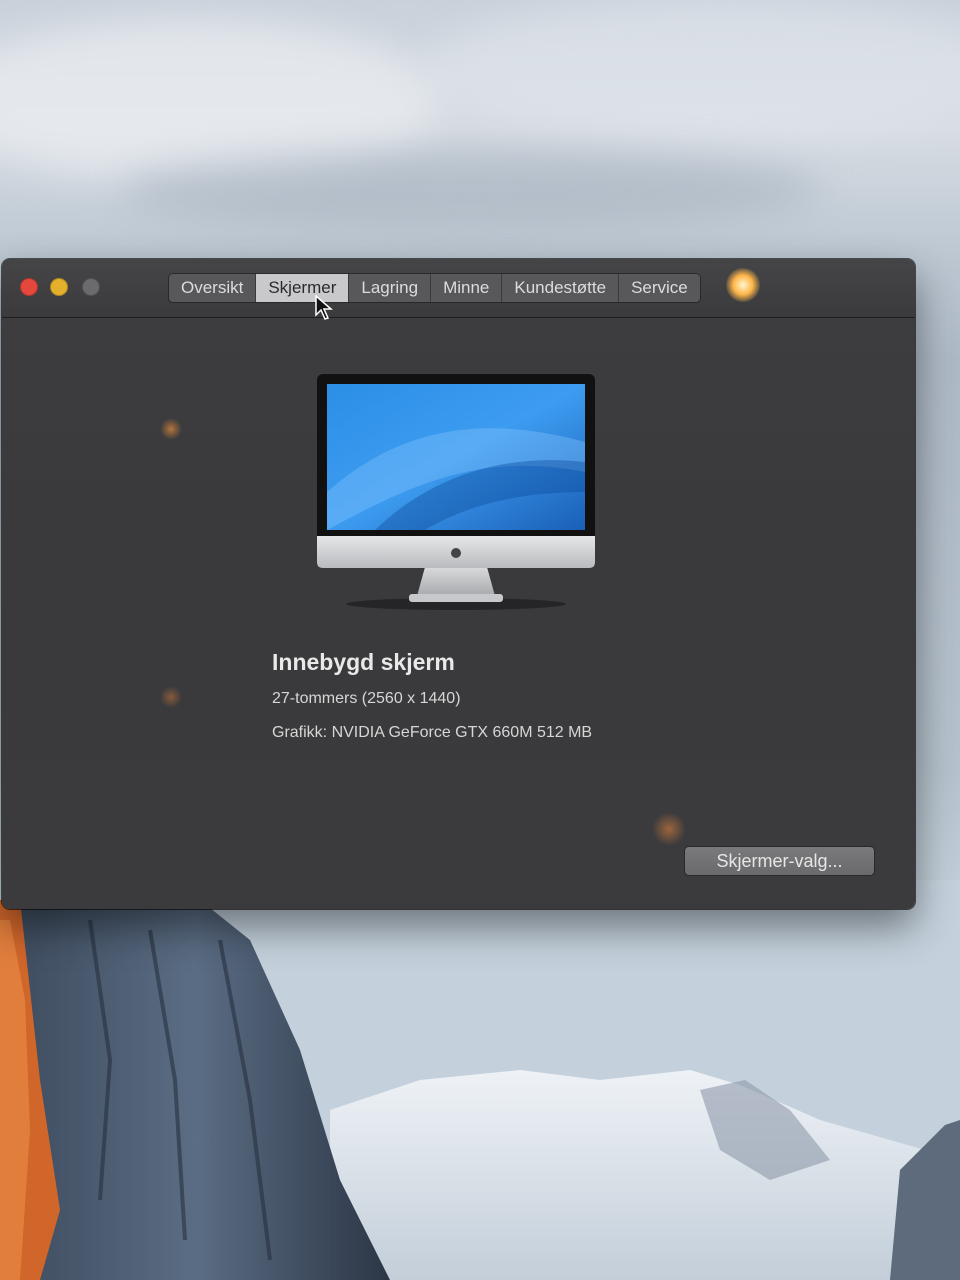  Describe the element at coordinates (303, 288) in the screenshot. I see `tab-skjermer: Skjermer` at that location.